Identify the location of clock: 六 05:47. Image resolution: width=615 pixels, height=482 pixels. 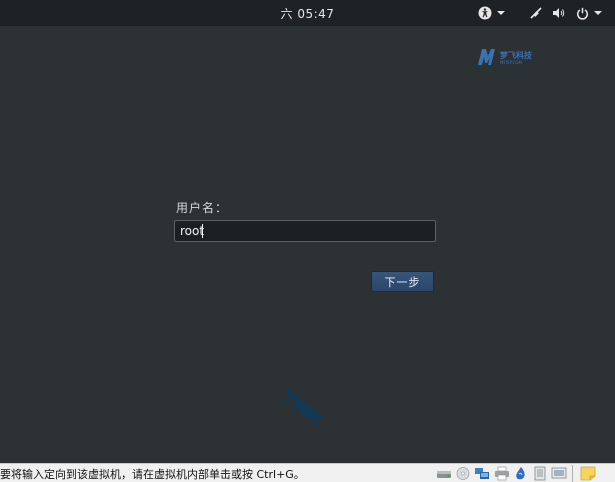
(307, 13).